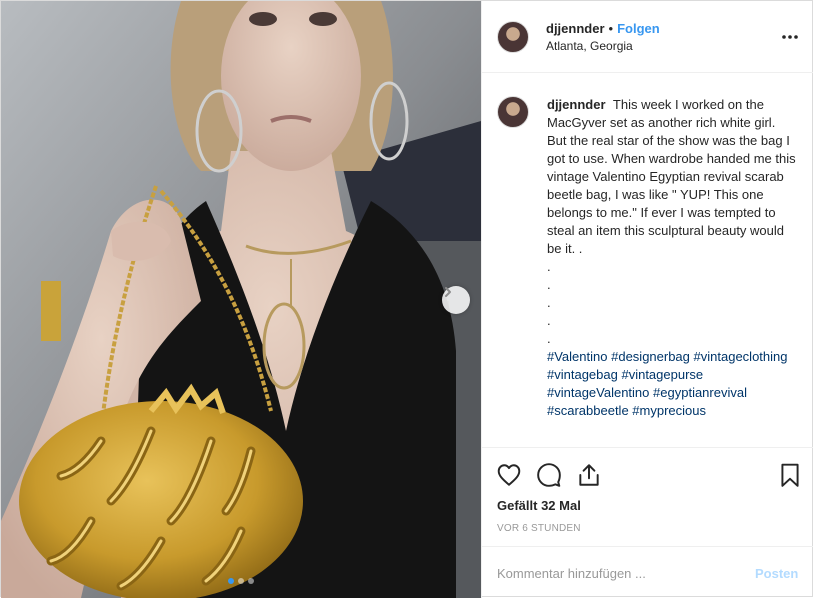 The width and height of the screenshot is (813, 598). I want to click on hashtag: #myprecious, so click(669, 410).